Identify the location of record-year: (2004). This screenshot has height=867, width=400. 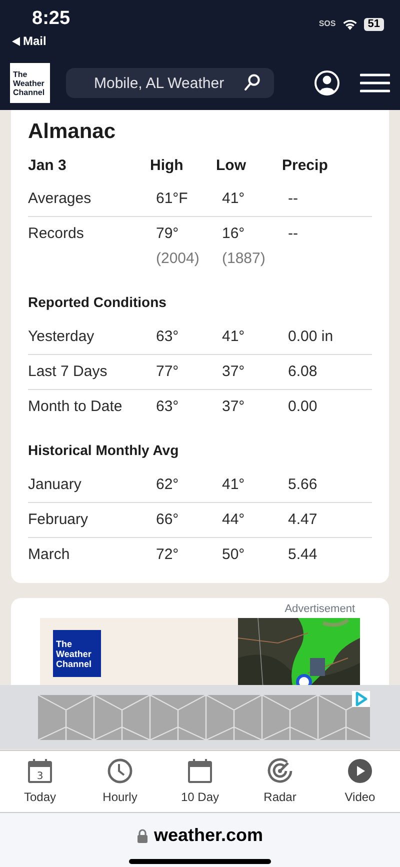
(178, 259).